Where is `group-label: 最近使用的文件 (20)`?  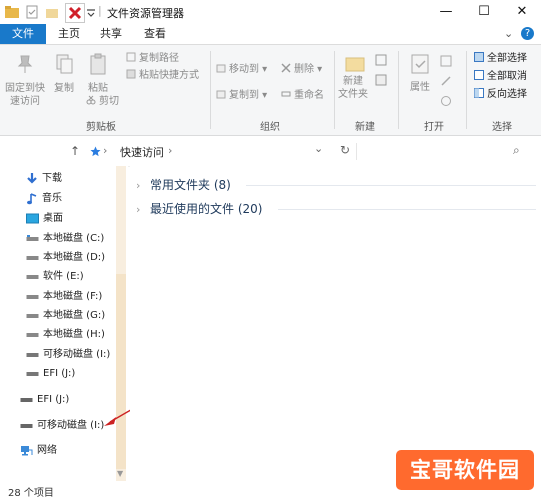 group-label: 最近使用的文件 (20) is located at coordinates (206, 209).